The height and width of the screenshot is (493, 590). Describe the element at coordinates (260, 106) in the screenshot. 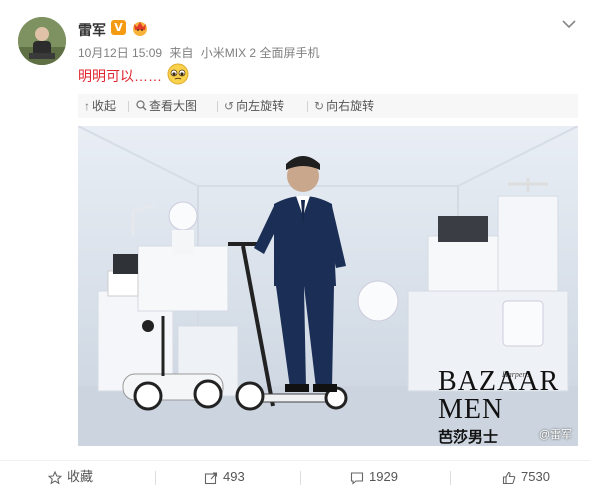

I see `rotate-left-label: 向左旋转` at that location.